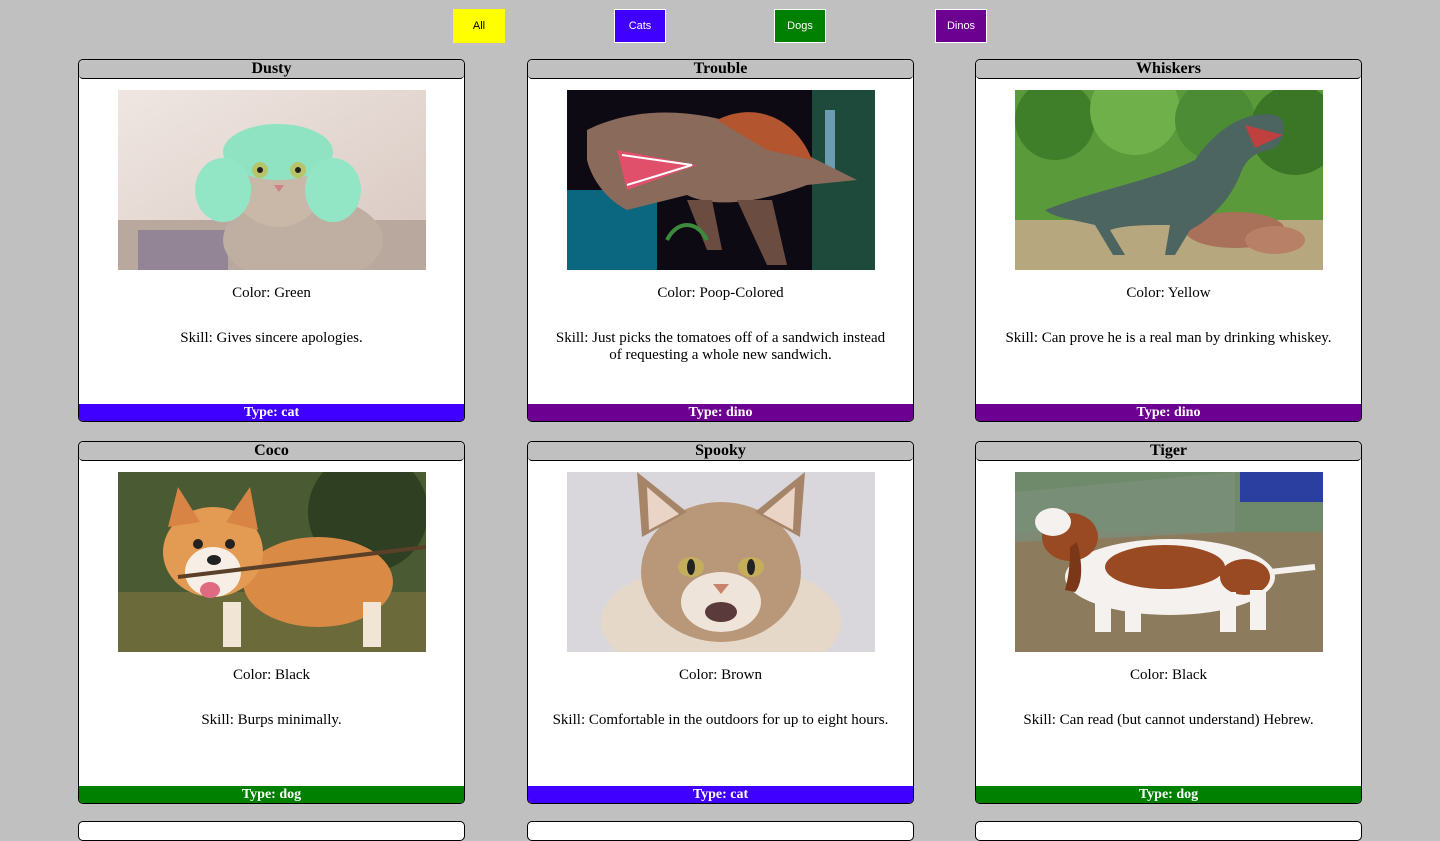 The image size is (1440, 841). I want to click on pet-name: Tiger, so click(1168, 451).